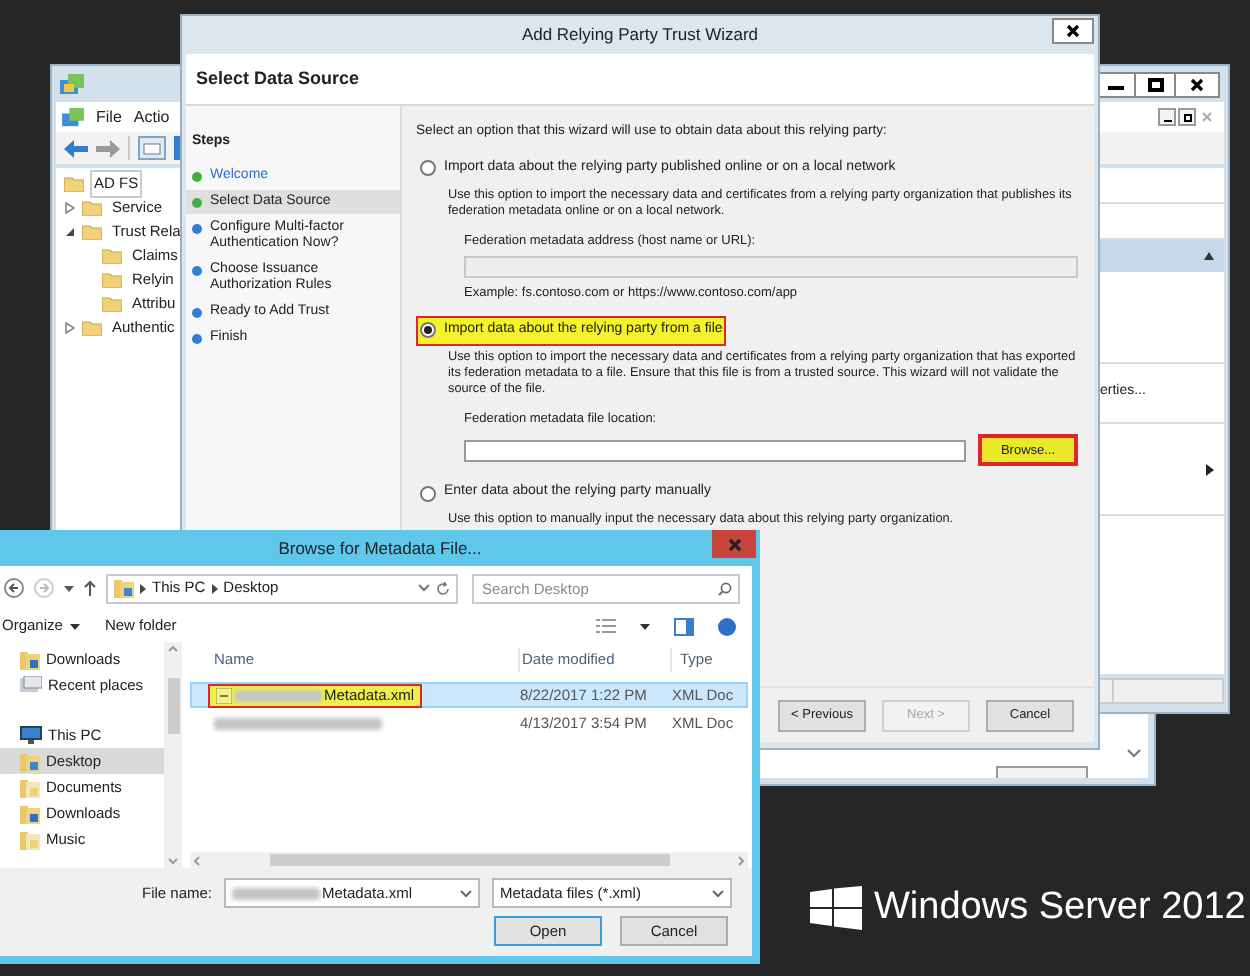  What do you see at coordinates (278, 78) in the screenshot?
I see `wizard-heading: Select Data Source` at bounding box center [278, 78].